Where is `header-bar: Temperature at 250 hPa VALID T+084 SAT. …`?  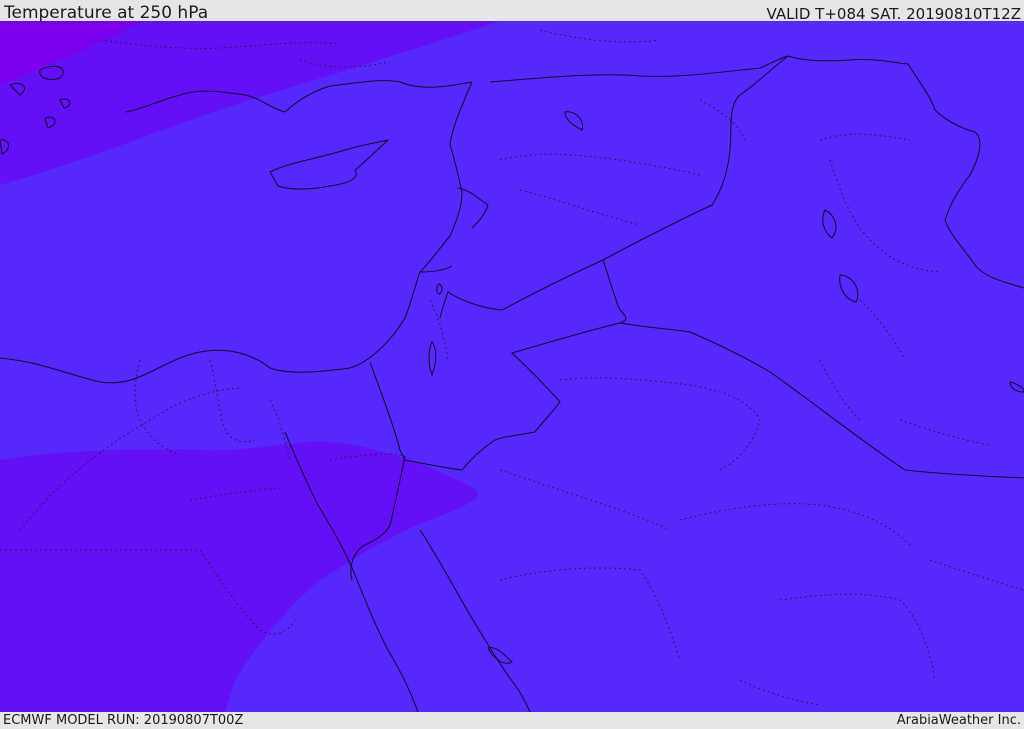 header-bar: Temperature at 250 hPa VALID T+084 SAT. … is located at coordinates (512, 11).